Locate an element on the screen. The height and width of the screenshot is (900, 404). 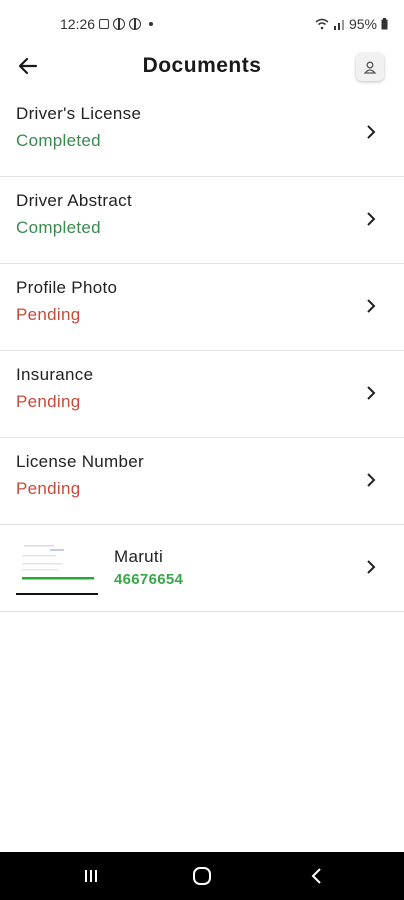
home-button is located at coordinates (202, 876).